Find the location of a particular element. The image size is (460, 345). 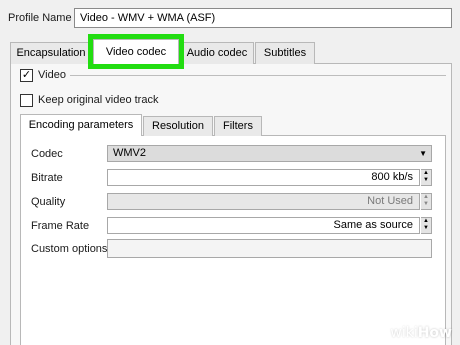

dropdown-arrow-icon: ▼ is located at coordinates (423, 153).